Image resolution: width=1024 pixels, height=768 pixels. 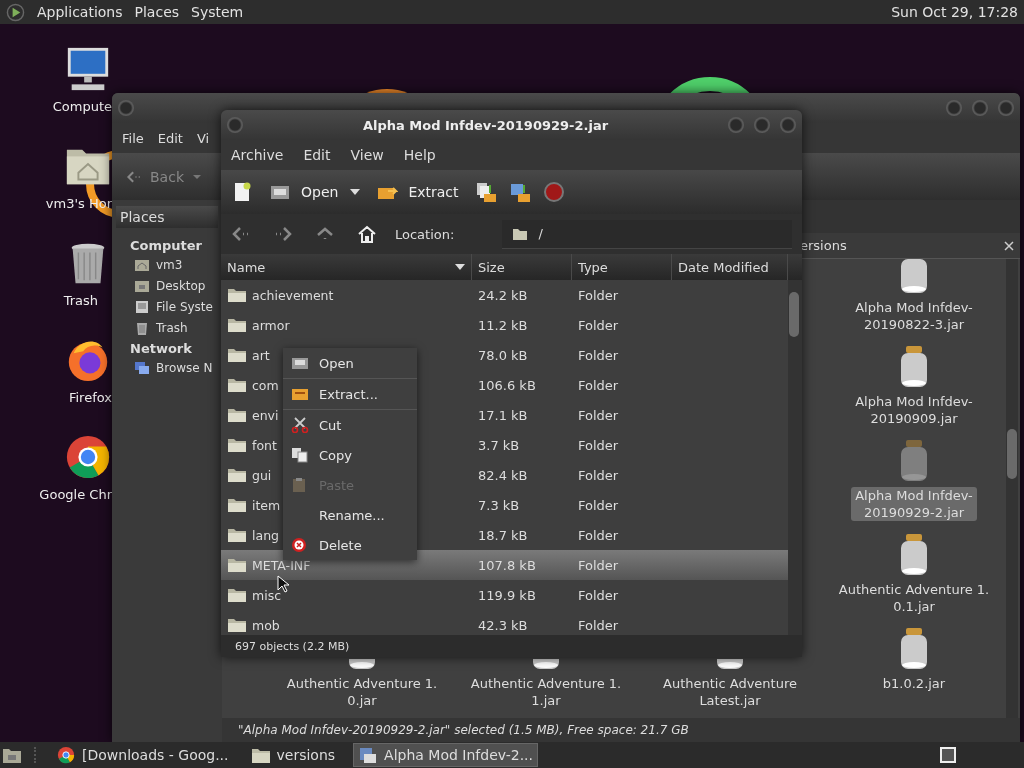 What do you see at coordinates (368, 755) in the screenshot?
I see `archive-icon` at bounding box center [368, 755].